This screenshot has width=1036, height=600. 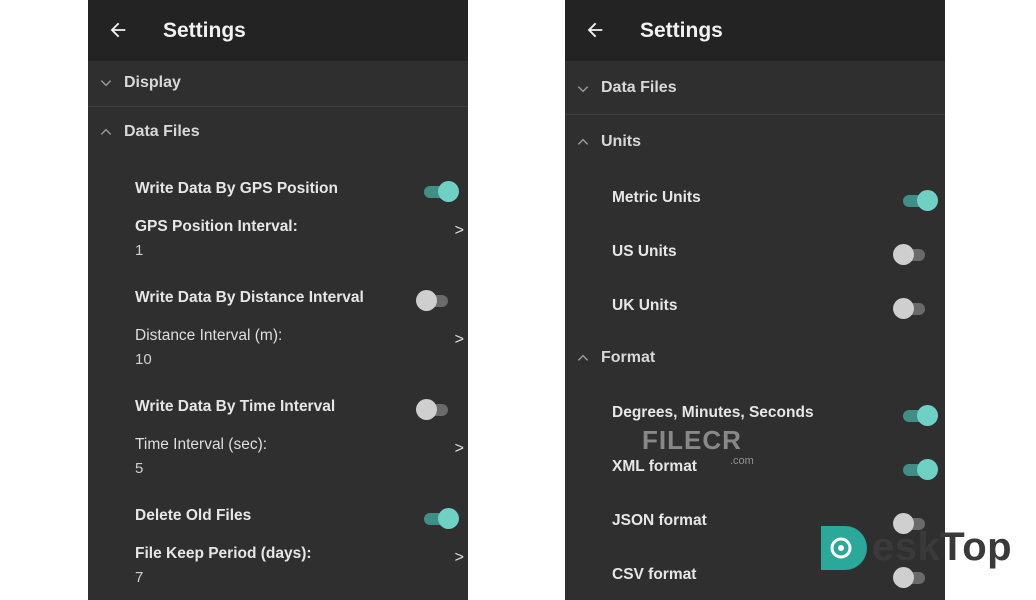 What do you see at coordinates (645, 305) in the screenshot?
I see `setting-label: UK Units` at bounding box center [645, 305].